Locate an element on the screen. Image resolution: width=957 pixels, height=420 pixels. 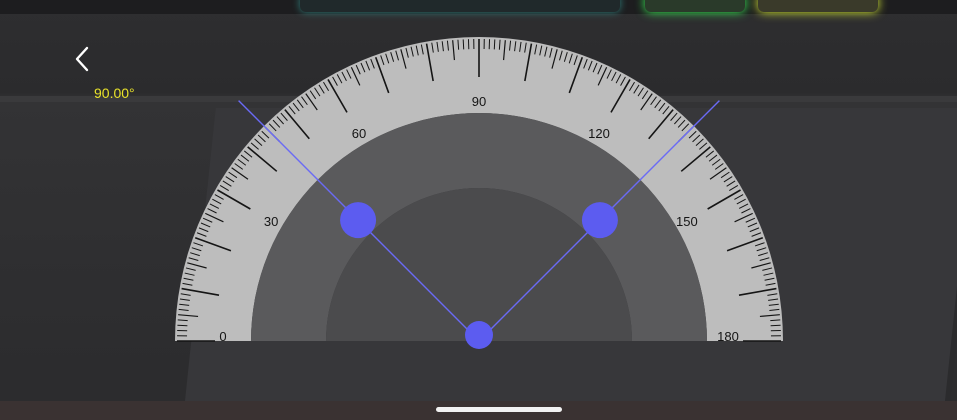
scale-label-180: 180 is located at coordinates (728, 336).